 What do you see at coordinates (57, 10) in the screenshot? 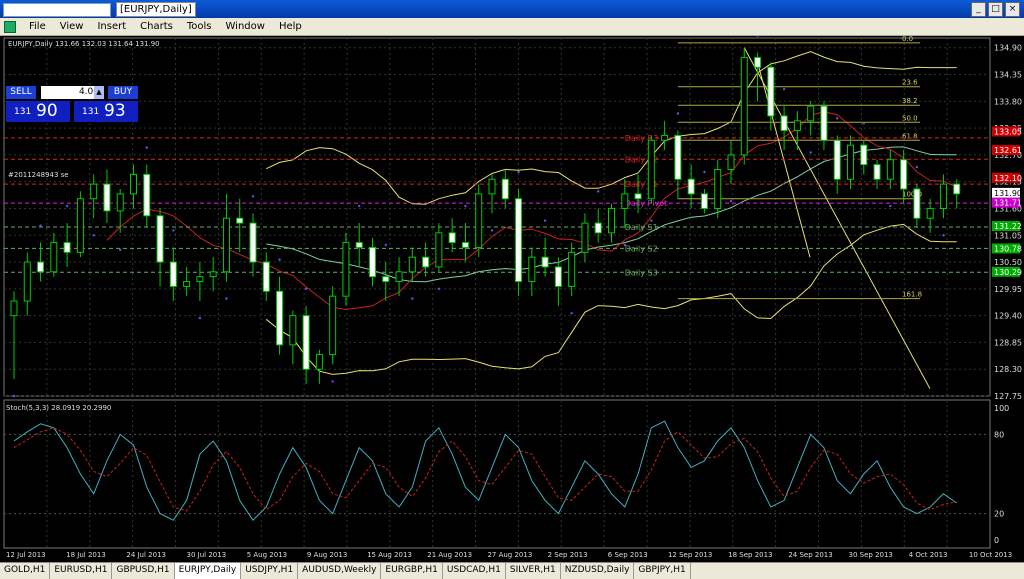
I see `title-search-box` at bounding box center [57, 10].